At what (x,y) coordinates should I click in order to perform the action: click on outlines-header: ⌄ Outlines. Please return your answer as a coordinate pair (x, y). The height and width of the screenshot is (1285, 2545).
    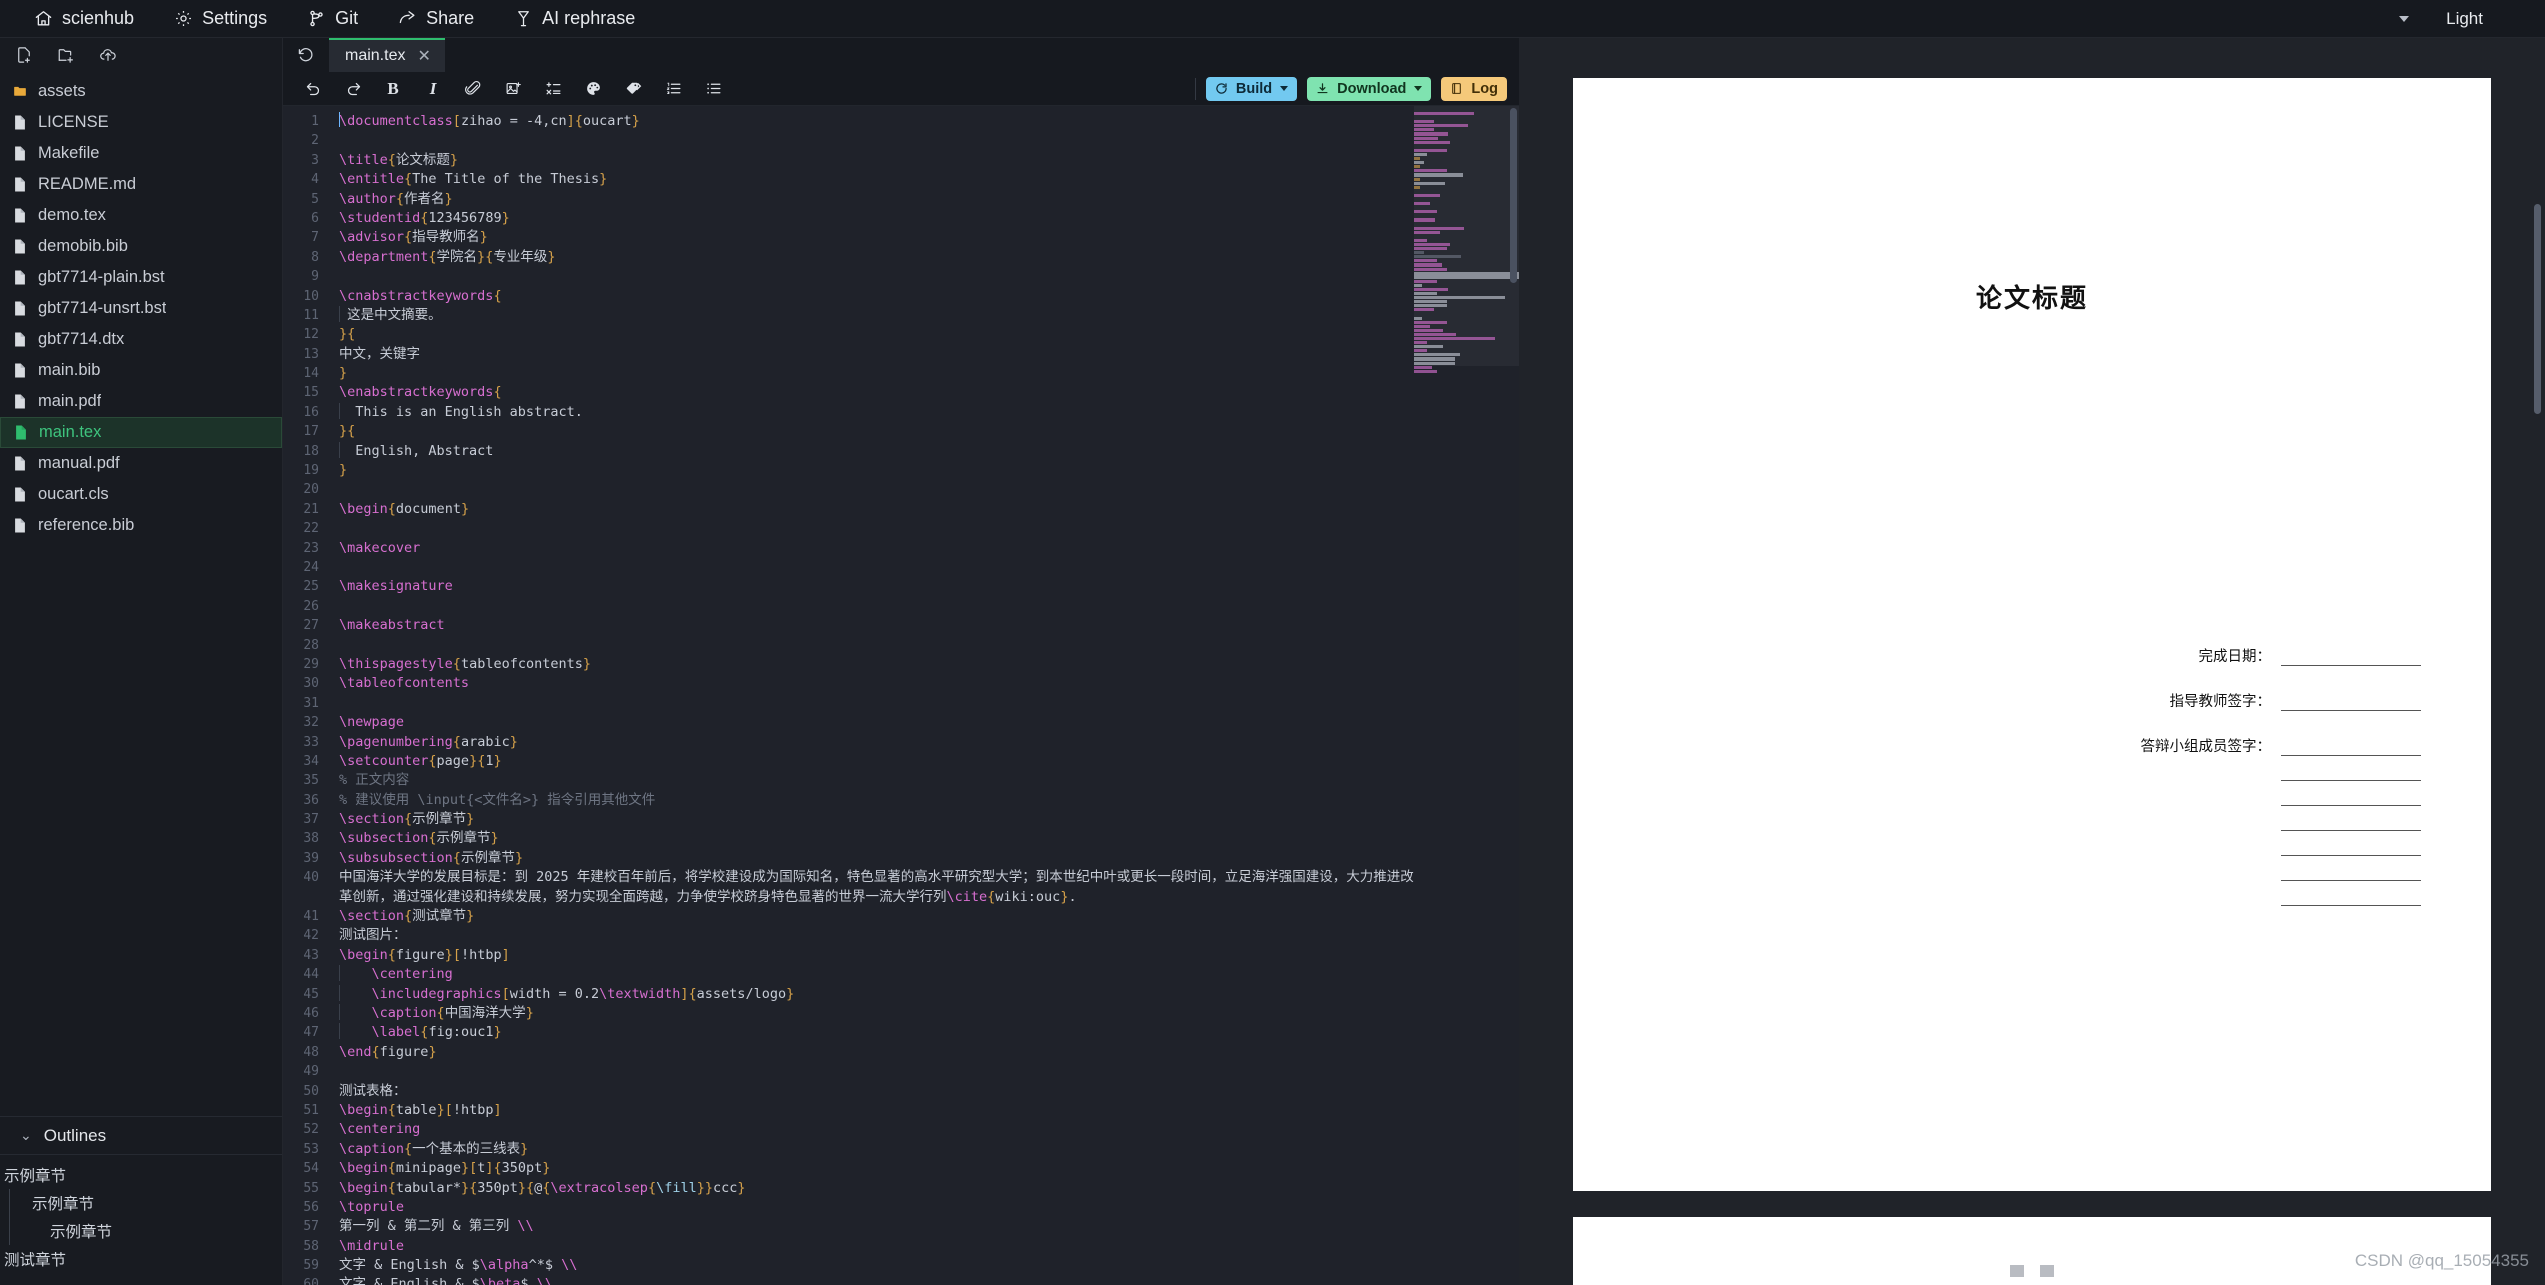
    Looking at the image, I should click on (141, 1135).